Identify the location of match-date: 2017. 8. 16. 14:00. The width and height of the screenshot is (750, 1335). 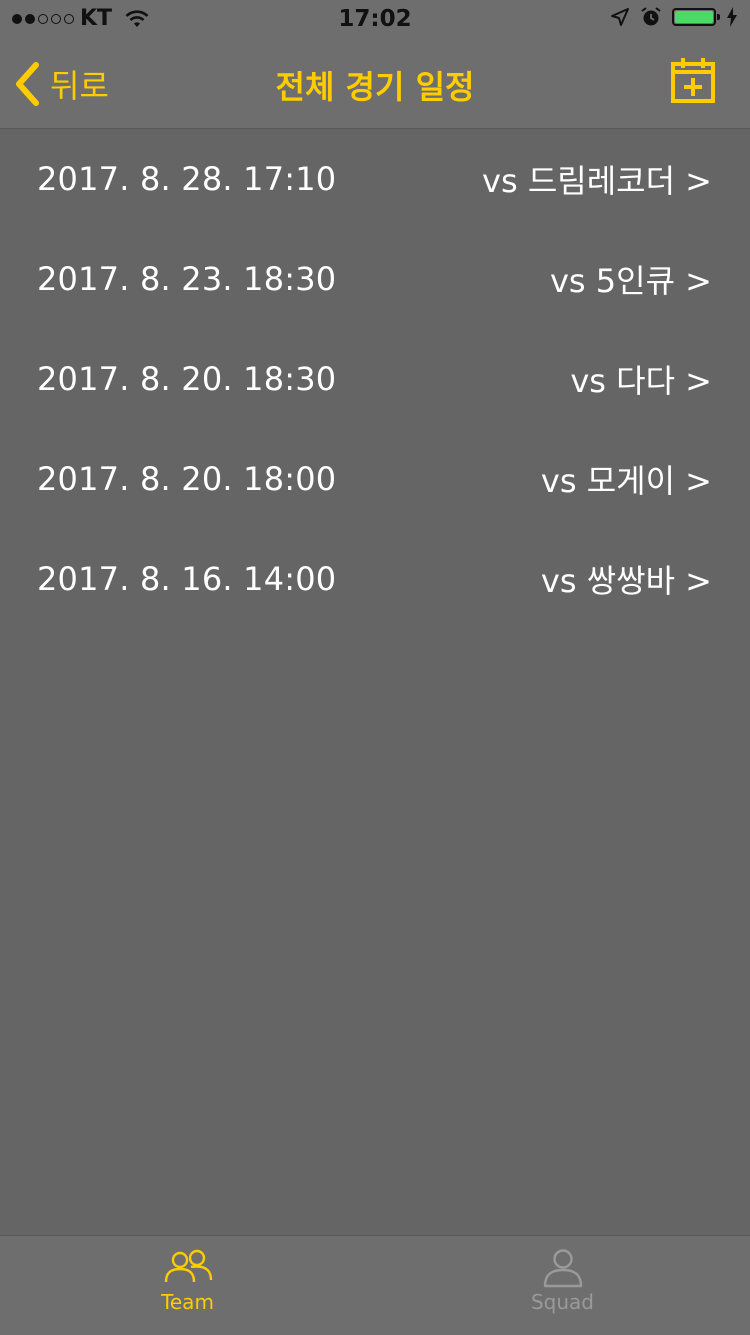
(187, 579).